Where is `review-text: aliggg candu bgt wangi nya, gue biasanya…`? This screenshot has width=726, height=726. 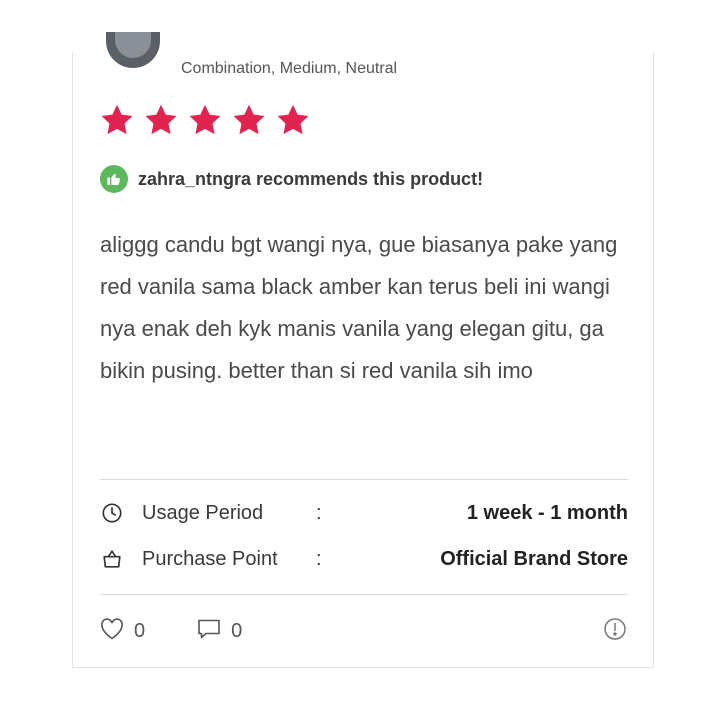
review-text: aliggg candu bgt wangi nya, gue biasanya… is located at coordinates (359, 307).